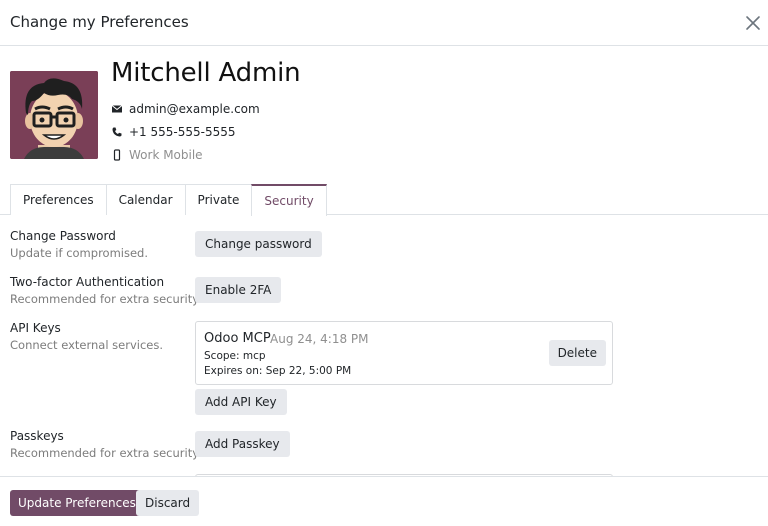 This screenshot has height=526, width=768. Describe the element at coordinates (87, 345) in the screenshot. I see `api-keys-desc: Connect external services.` at that location.